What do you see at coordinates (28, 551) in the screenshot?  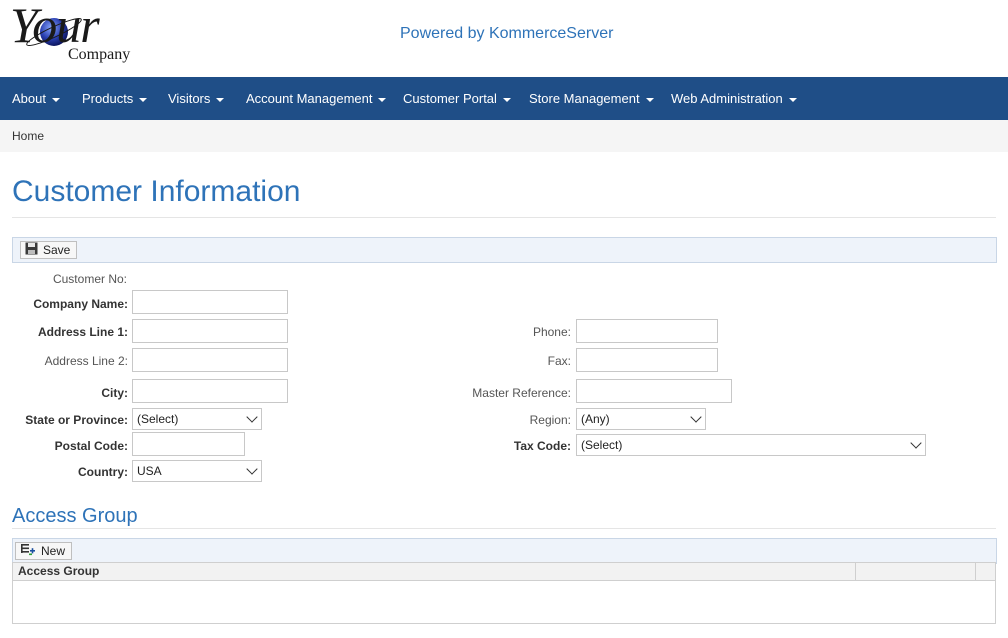 I see `add-row-icon` at bounding box center [28, 551].